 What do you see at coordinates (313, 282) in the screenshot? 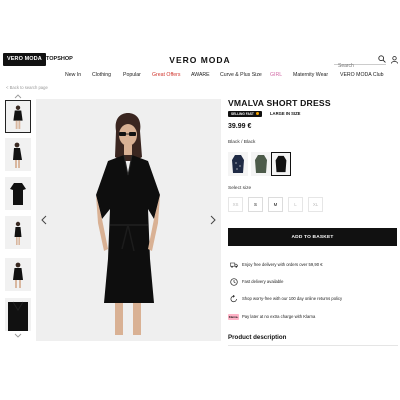
I see `info-row-fast-delivery: Fast delivery available` at bounding box center [313, 282].